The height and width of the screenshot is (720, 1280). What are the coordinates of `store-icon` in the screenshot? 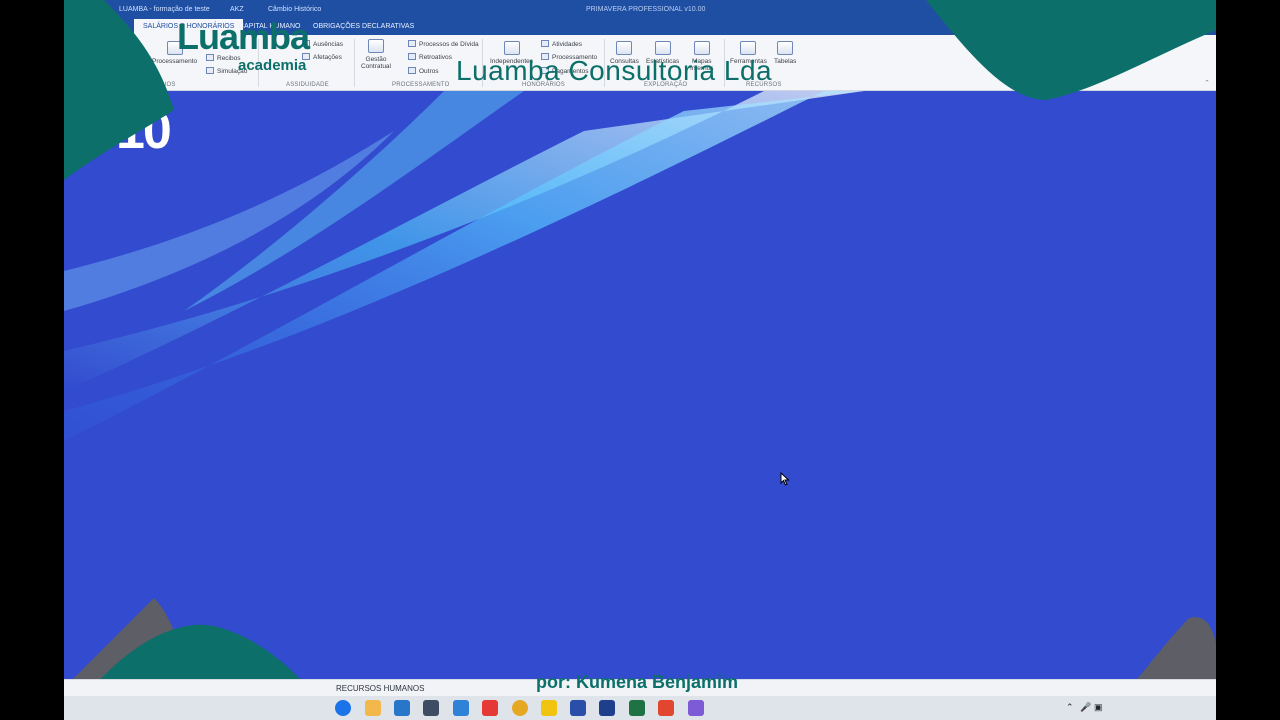 It's located at (431, 708).